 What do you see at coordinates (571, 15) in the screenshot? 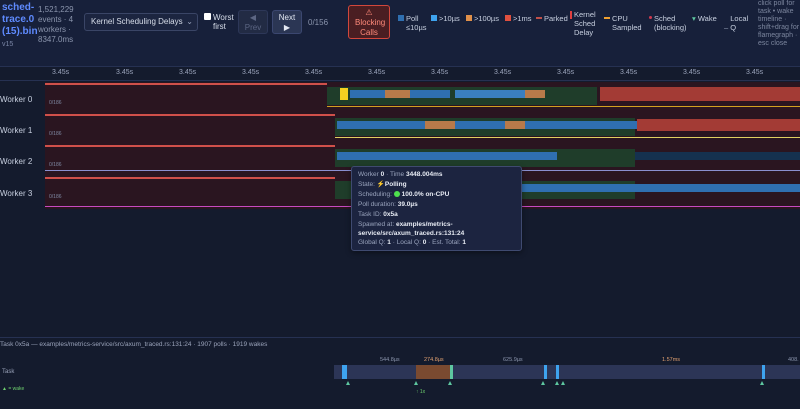
I see `legend-swatch-kernel-delay` at bounding box center [571, 15].